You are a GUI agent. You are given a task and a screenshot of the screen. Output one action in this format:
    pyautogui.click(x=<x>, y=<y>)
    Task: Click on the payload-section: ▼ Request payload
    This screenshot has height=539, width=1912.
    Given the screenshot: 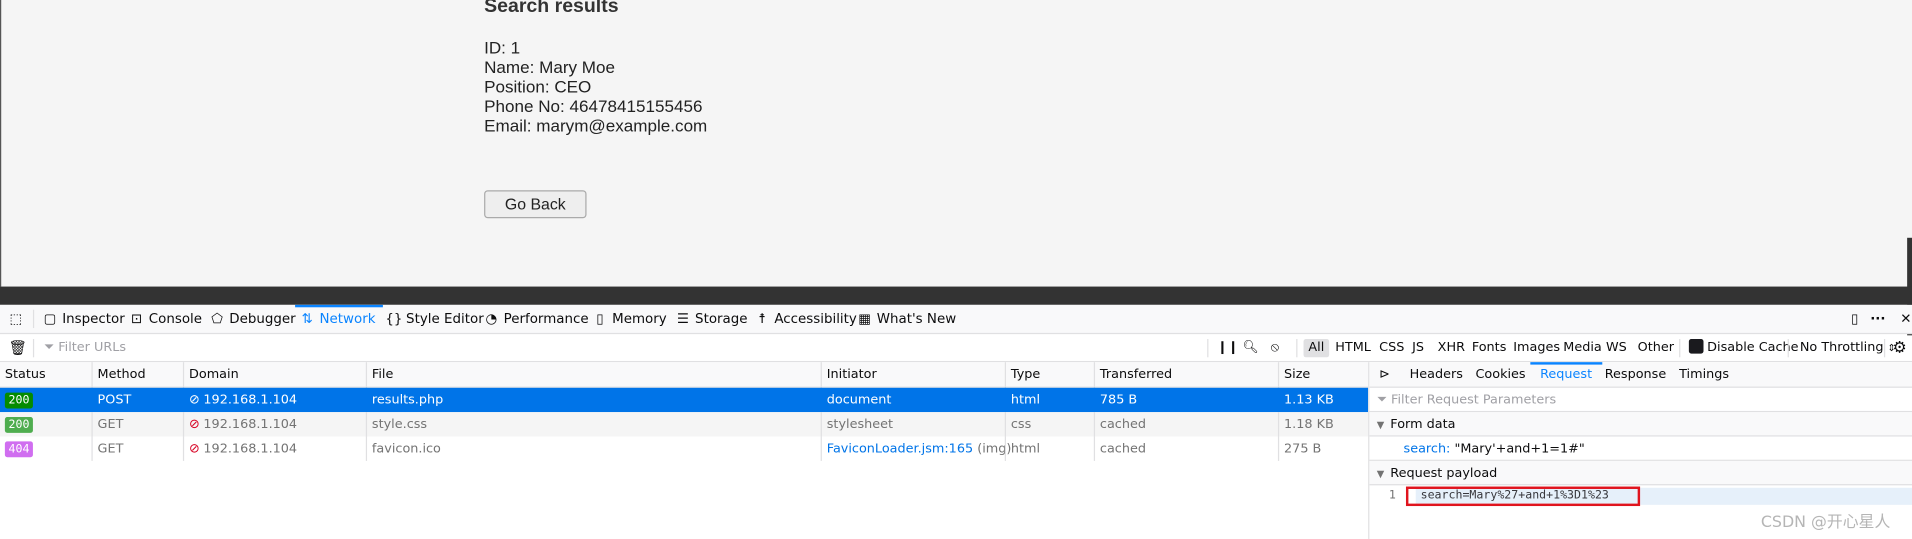 What is the action you would take?
    pyautogui.click(x=1640, y=473)
    